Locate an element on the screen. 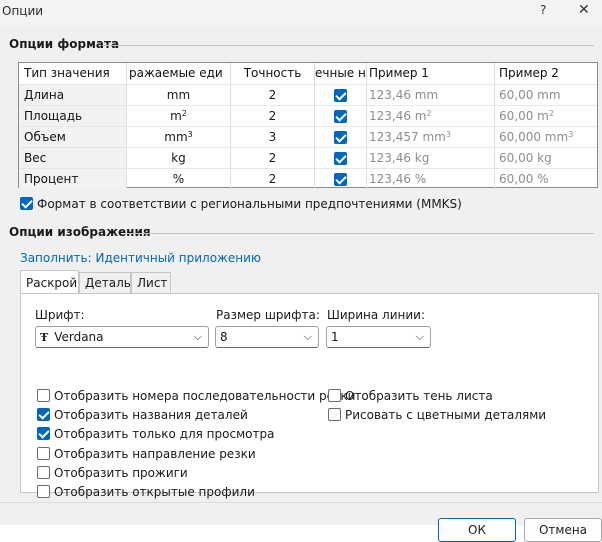  line-width-dropdown: 1 ⌵ is located at coordinates (378, 337).